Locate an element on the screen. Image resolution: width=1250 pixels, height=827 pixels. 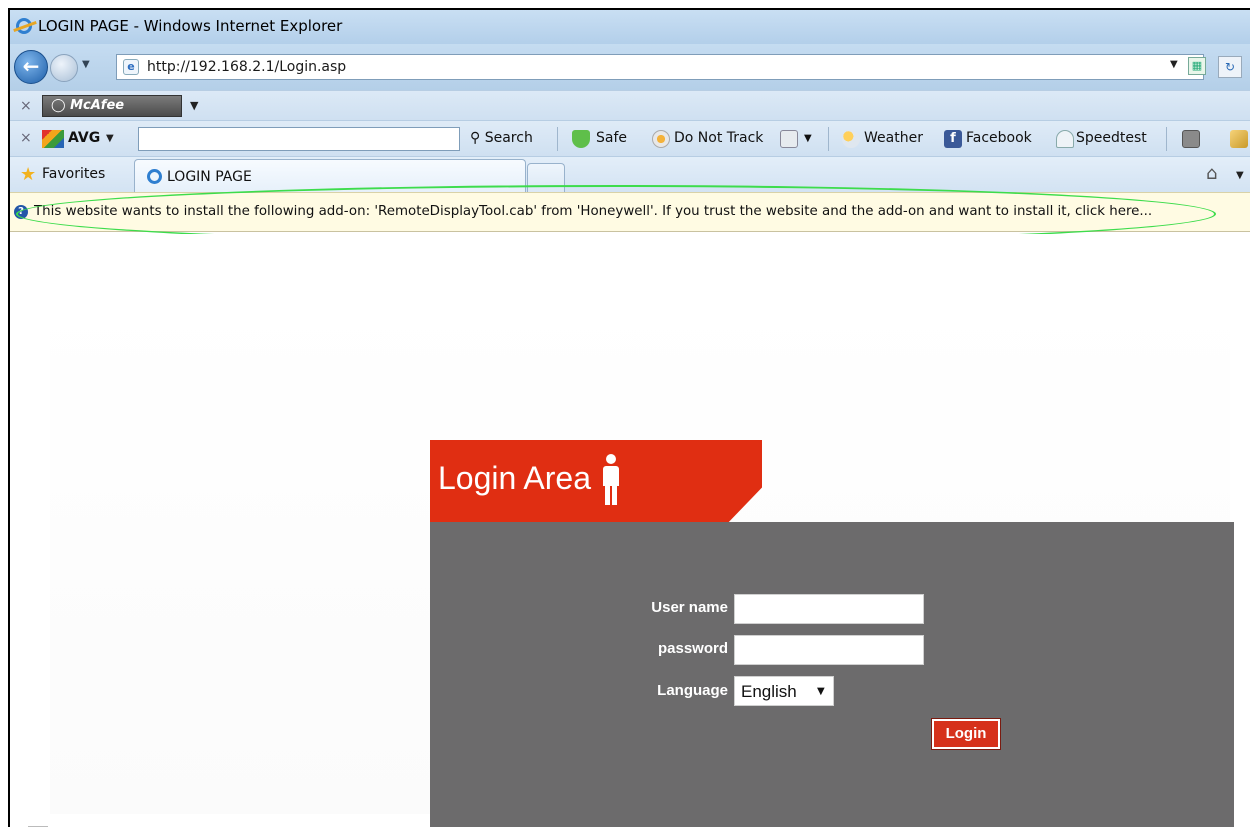
mcafee-toolbar-close-icon: × is located at coordinates (26, 106).